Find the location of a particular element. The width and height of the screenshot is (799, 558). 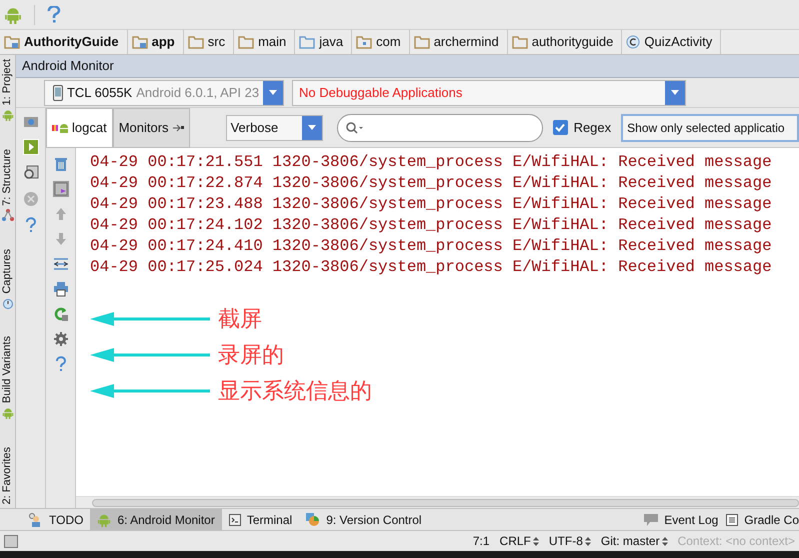

status-item: 7:1 is located at coordinates (481, 541).